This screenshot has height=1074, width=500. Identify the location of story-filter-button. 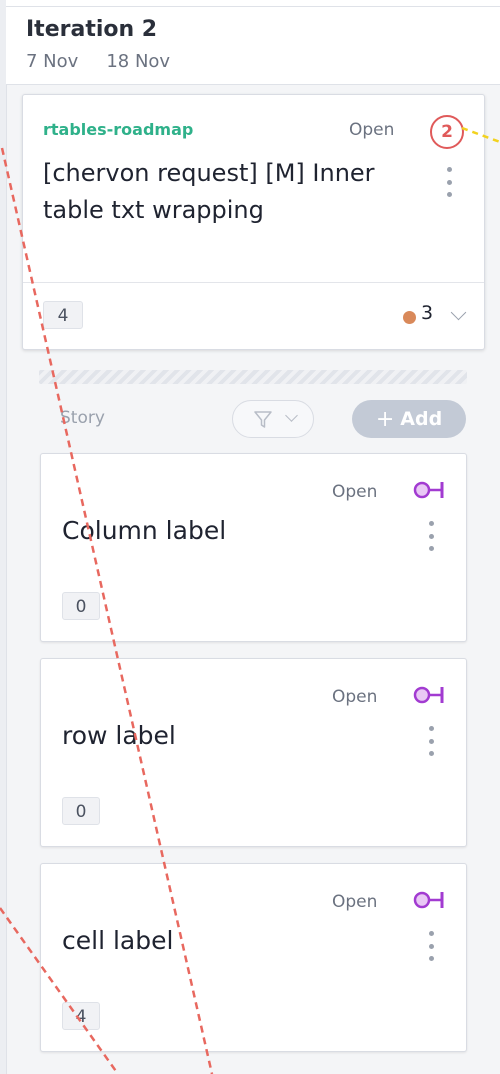
(273, 419).